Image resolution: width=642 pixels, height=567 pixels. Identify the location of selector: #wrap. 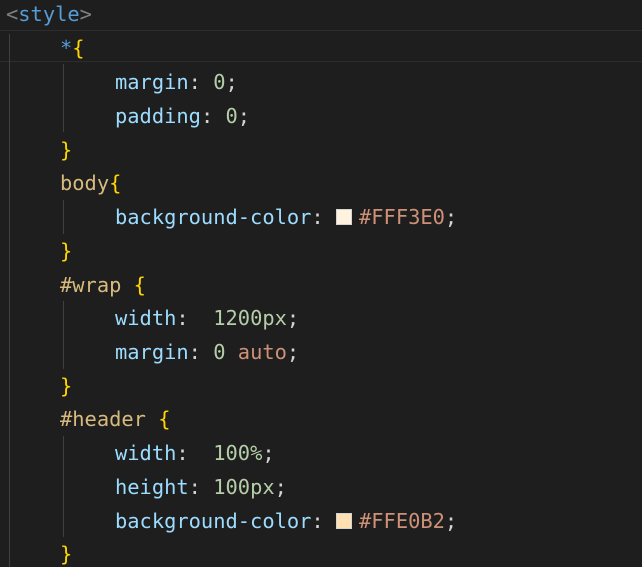
(91, 285).